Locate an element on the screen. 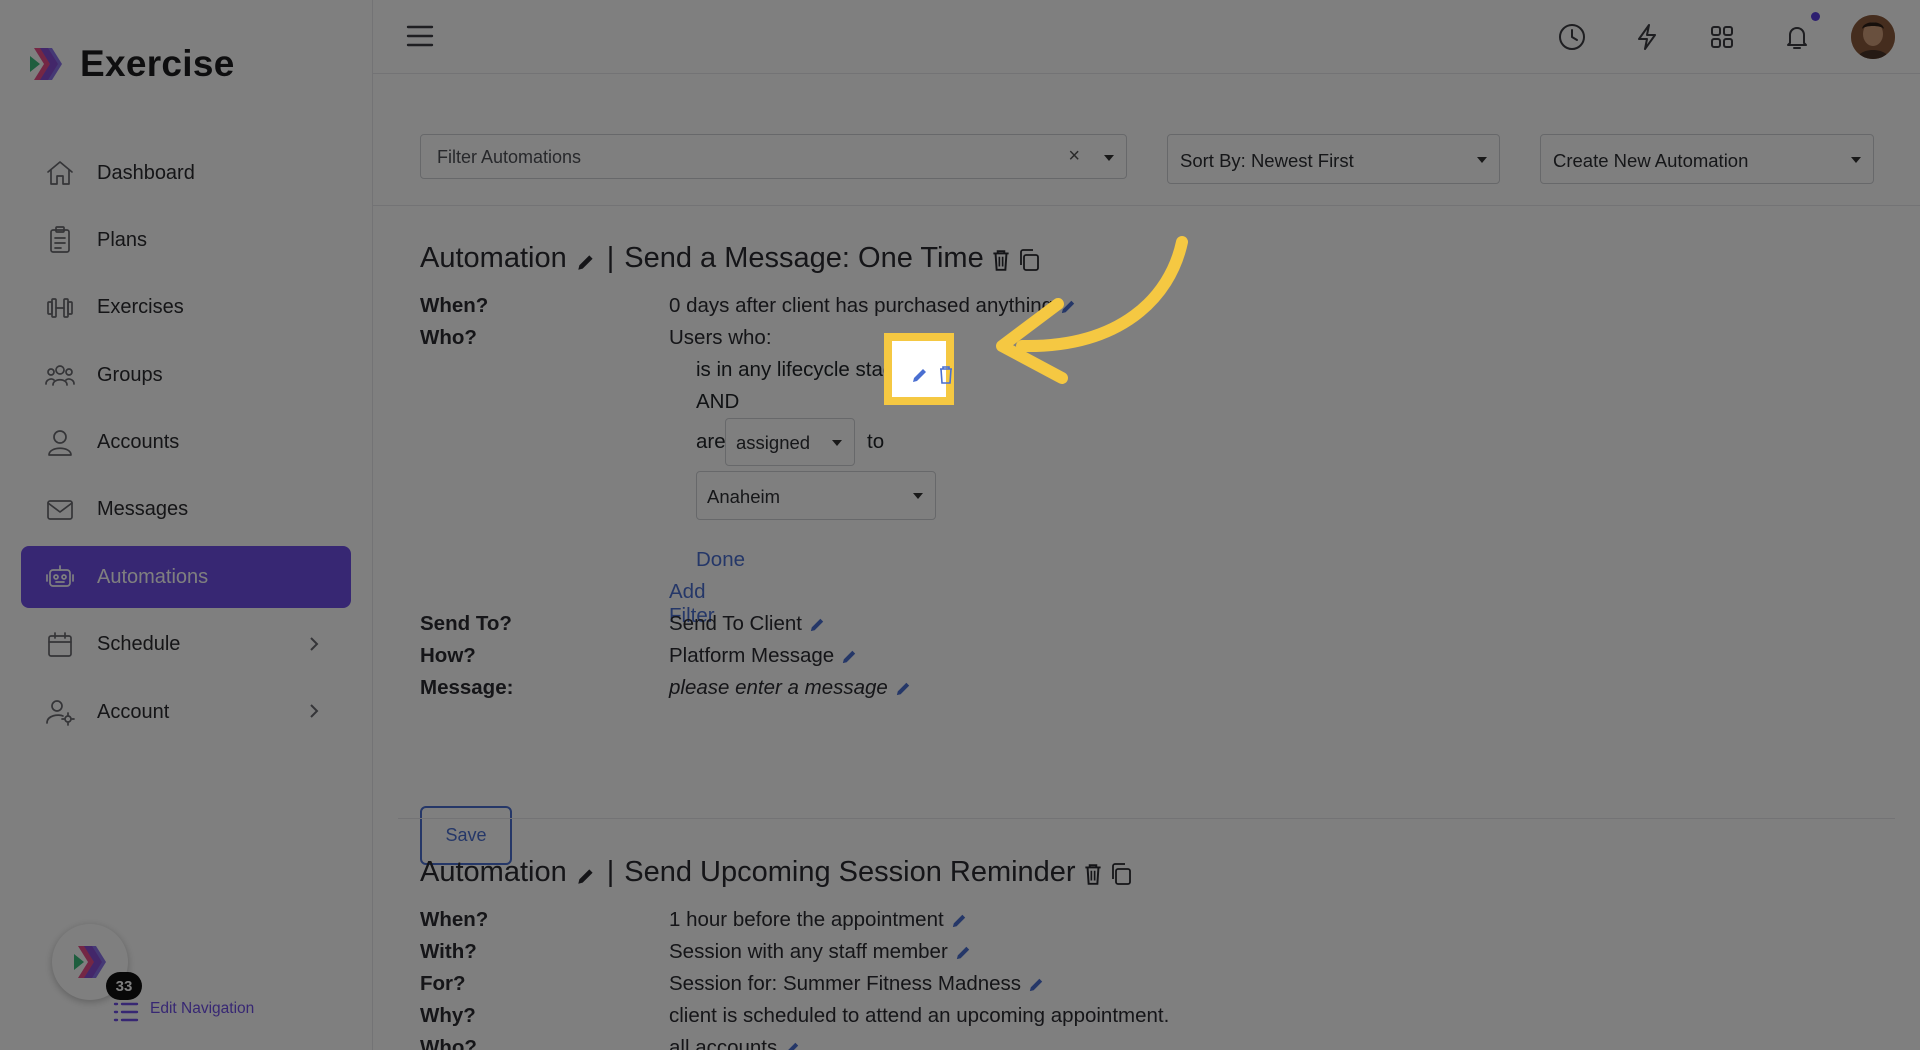  sidebar-item-groups: Groups is located at coordinates (186, 375).